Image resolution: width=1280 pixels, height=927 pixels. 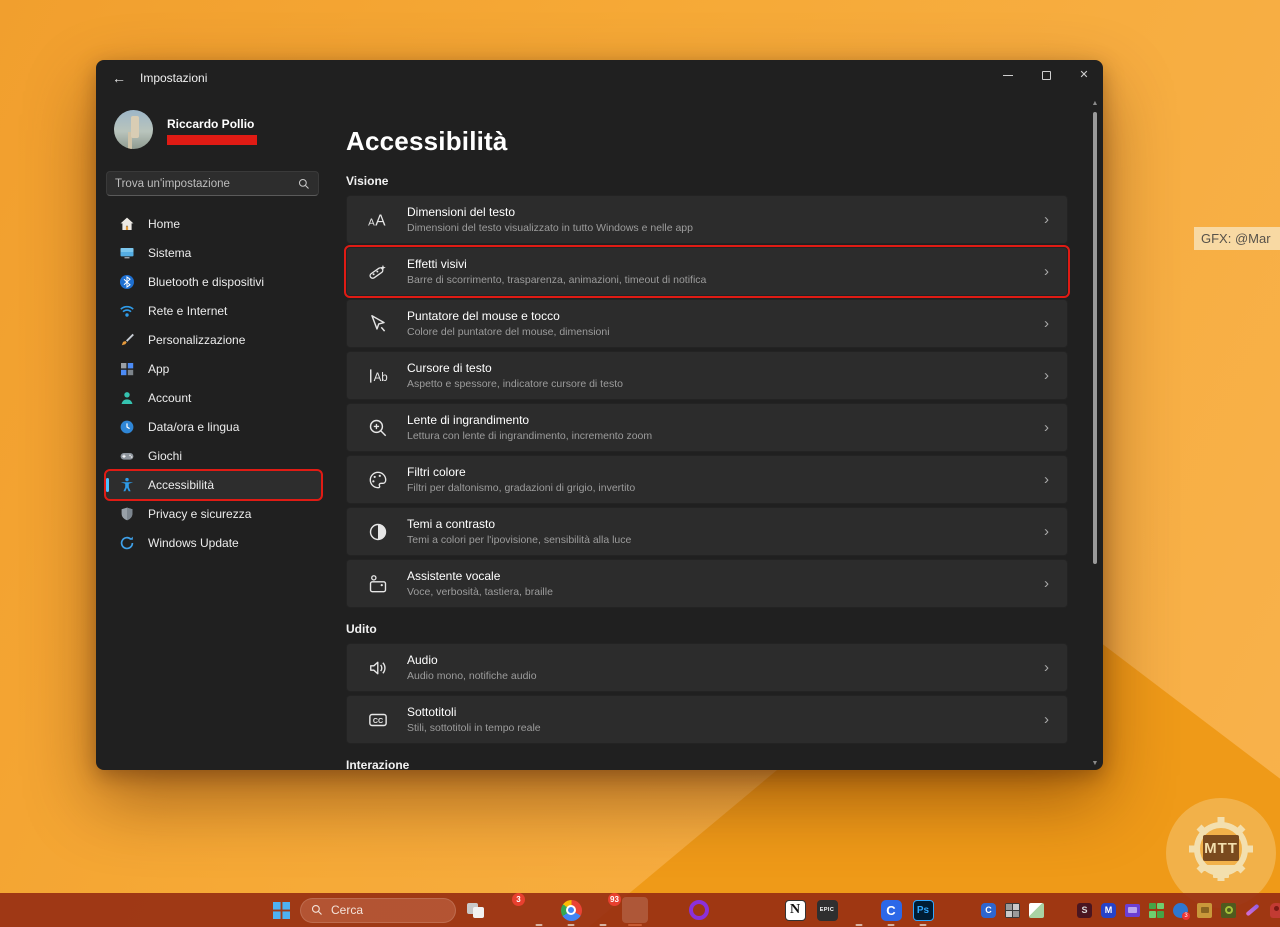 I want to click on system-tray: C! SM 3, so click(x=1130, y=910).